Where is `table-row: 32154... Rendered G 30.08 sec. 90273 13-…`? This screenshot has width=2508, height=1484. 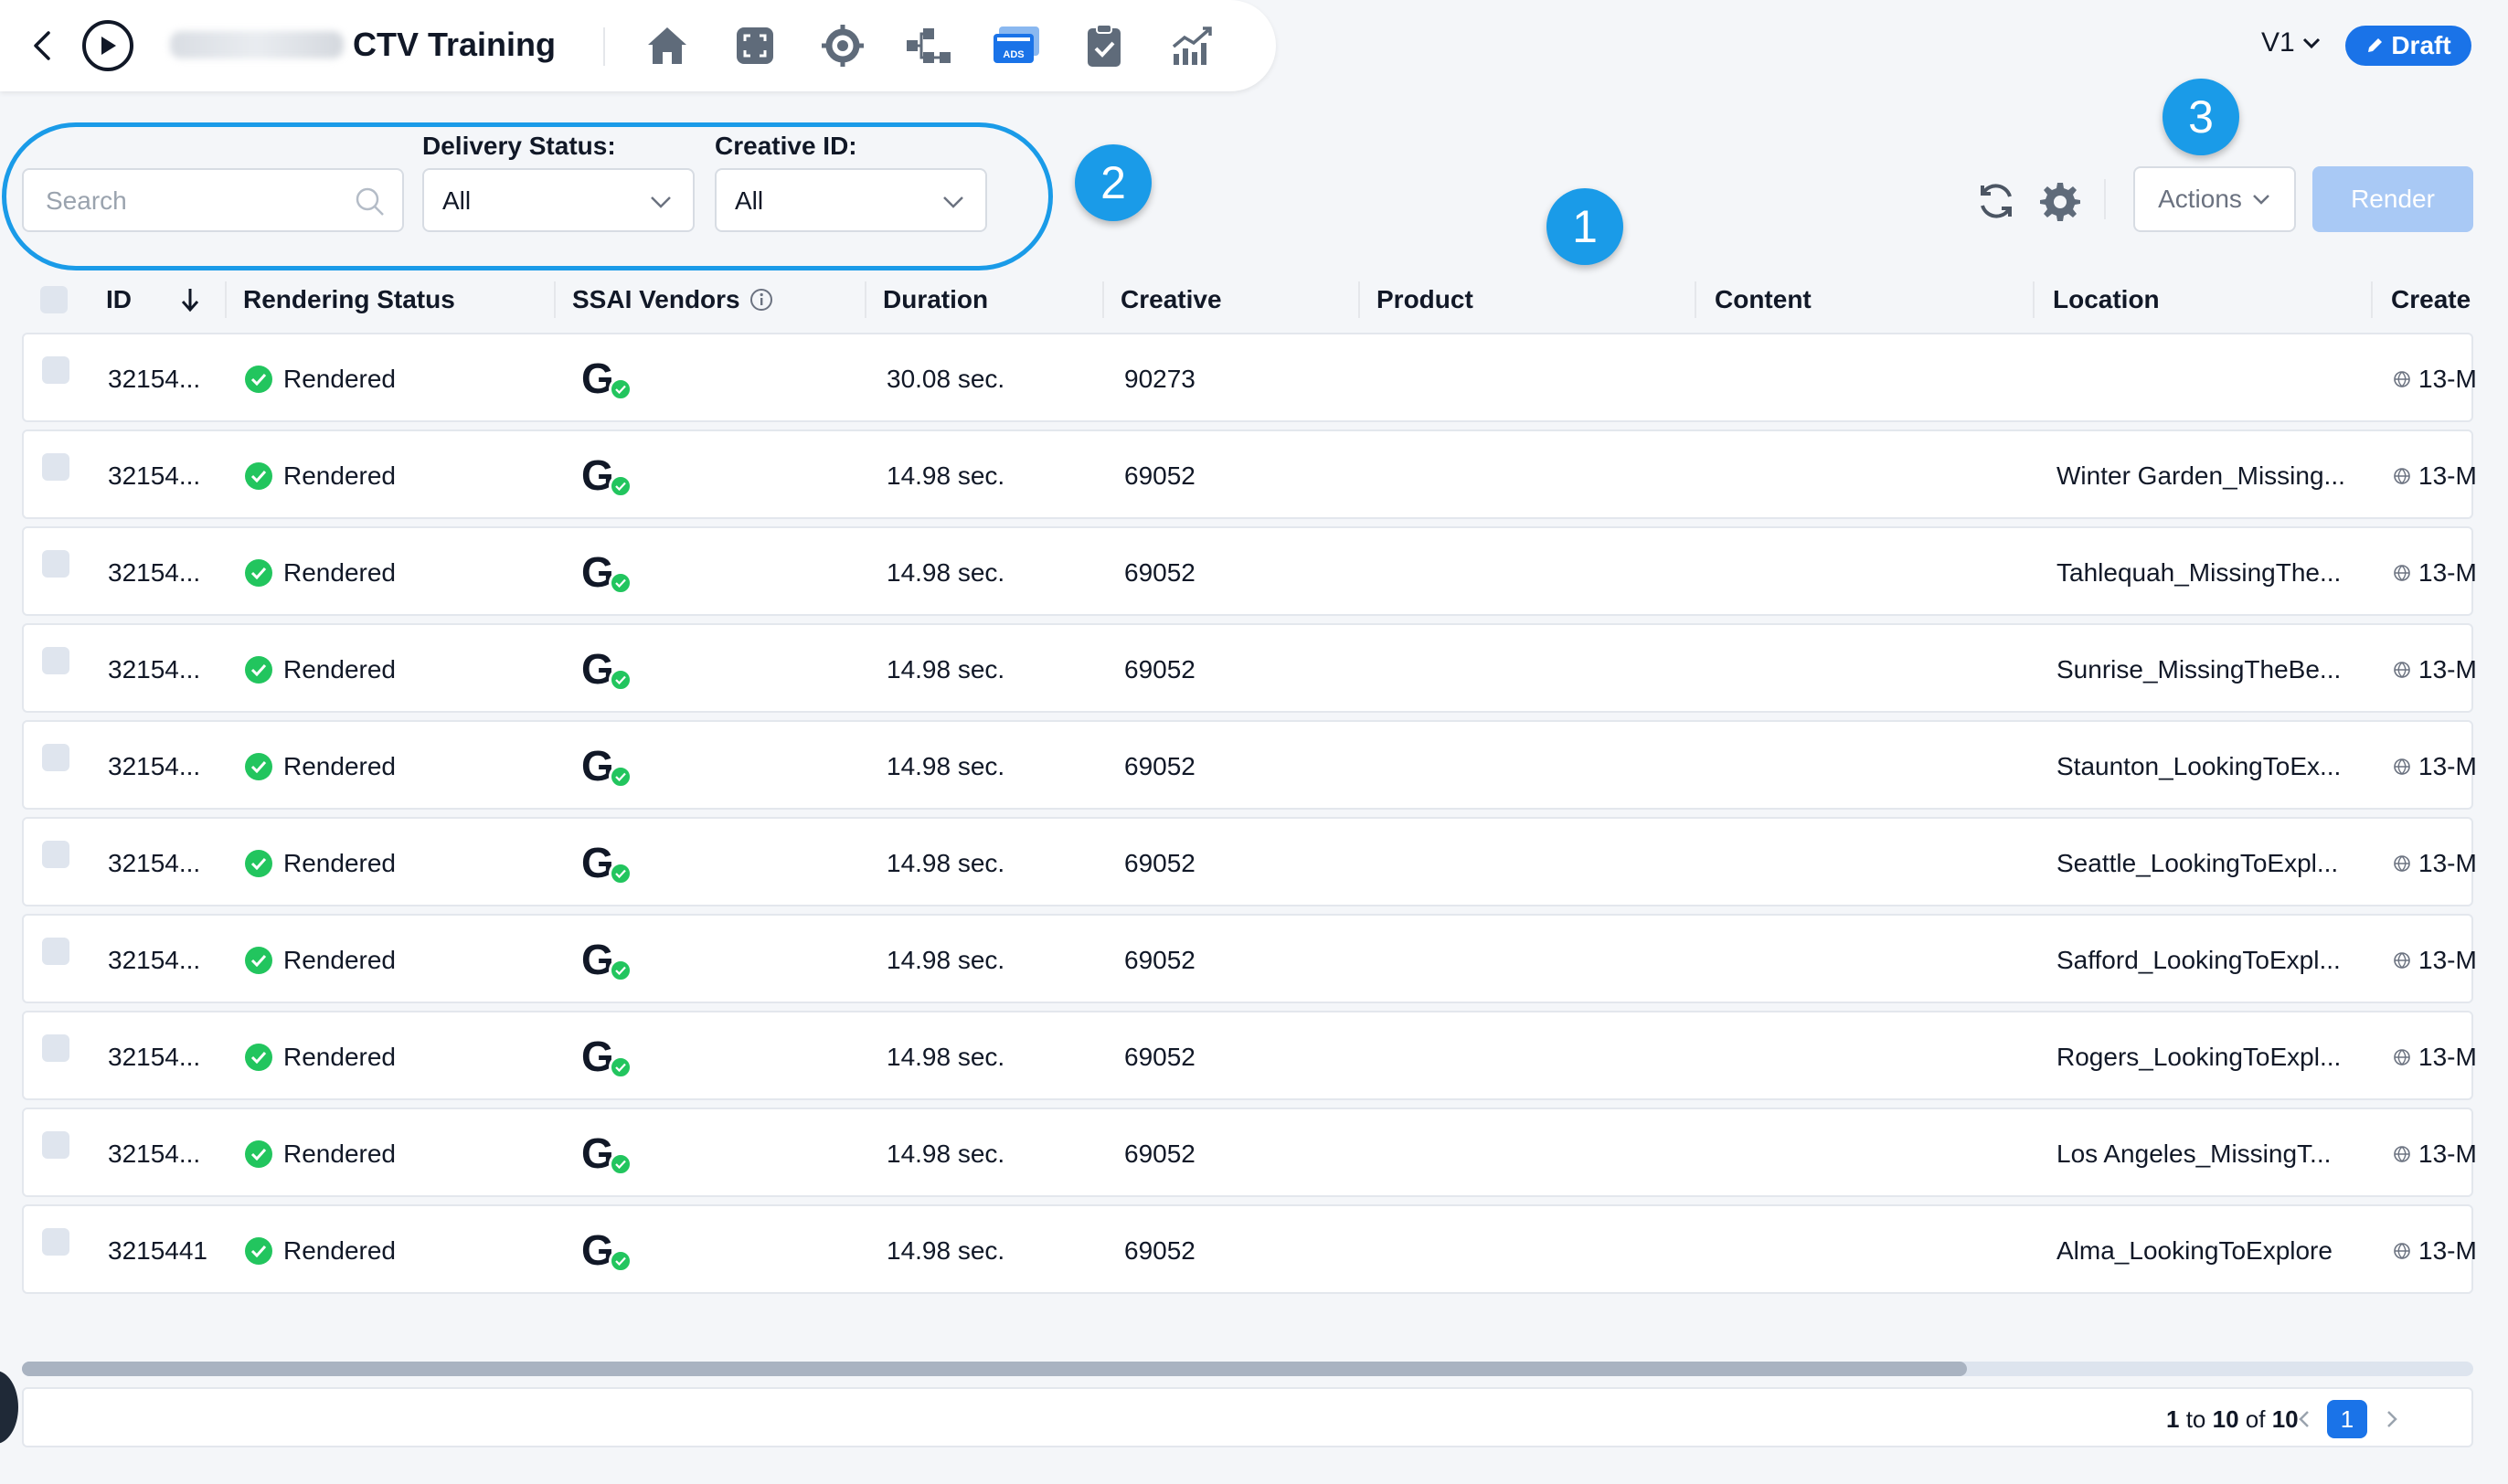 table-row: 32154... Rendered G 30.08 sec. 90273 13-… is located at coordinates (1249, 377).